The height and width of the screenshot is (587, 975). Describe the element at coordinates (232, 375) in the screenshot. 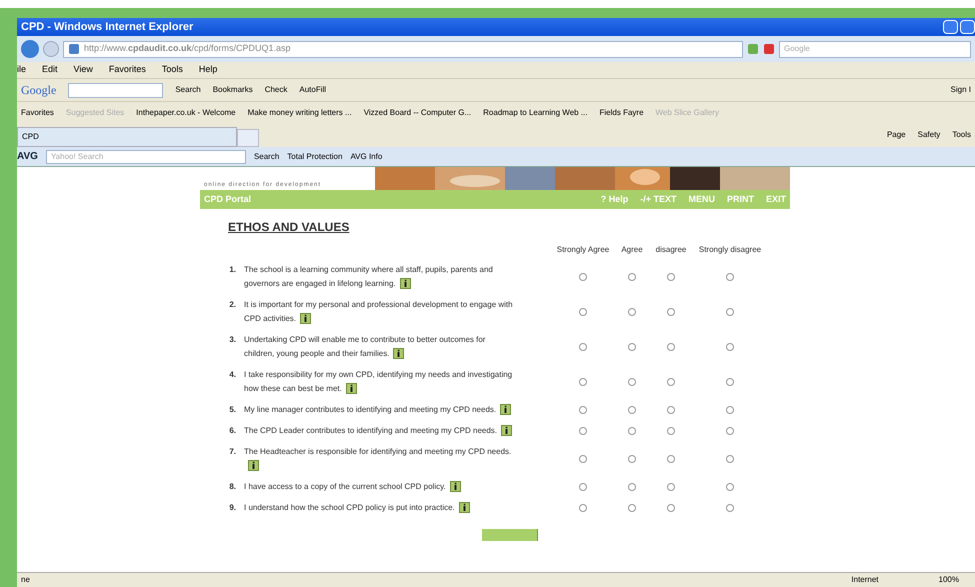

I see `question-number: 4.` at that location.